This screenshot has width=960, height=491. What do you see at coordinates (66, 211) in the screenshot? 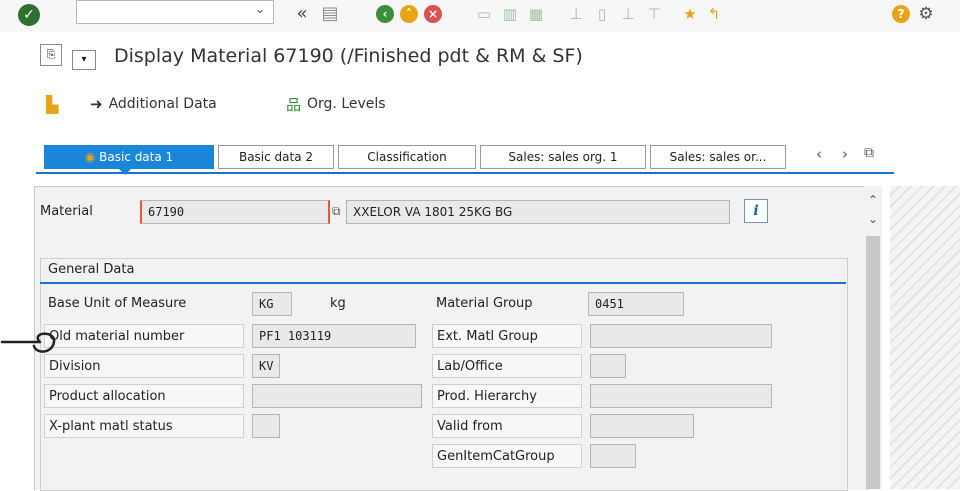
I see `material-label: Material` at bounding box center [66, 211].